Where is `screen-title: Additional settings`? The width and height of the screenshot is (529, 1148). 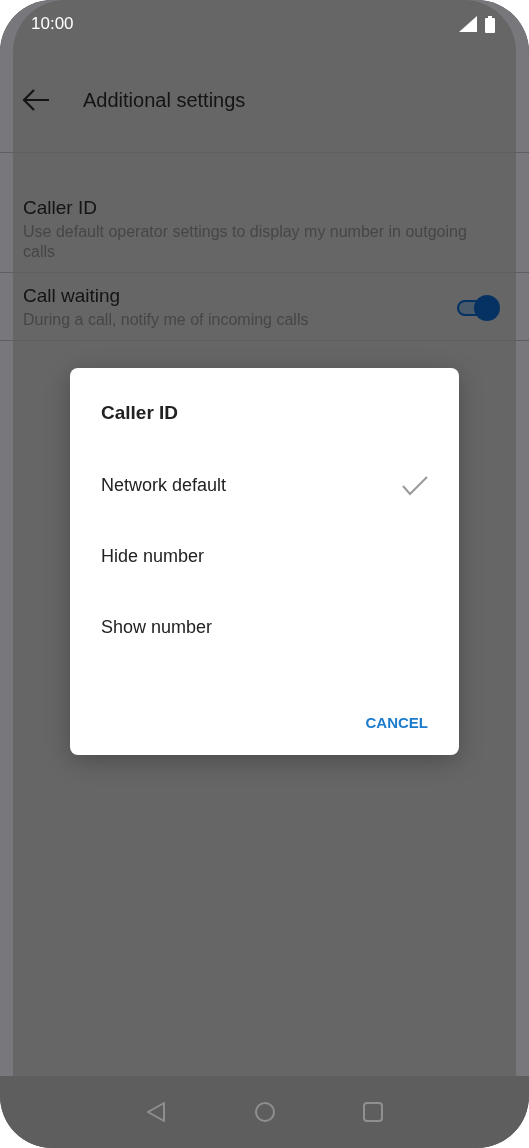
screen-title: Additional settings is located at coordinates (164, 100).